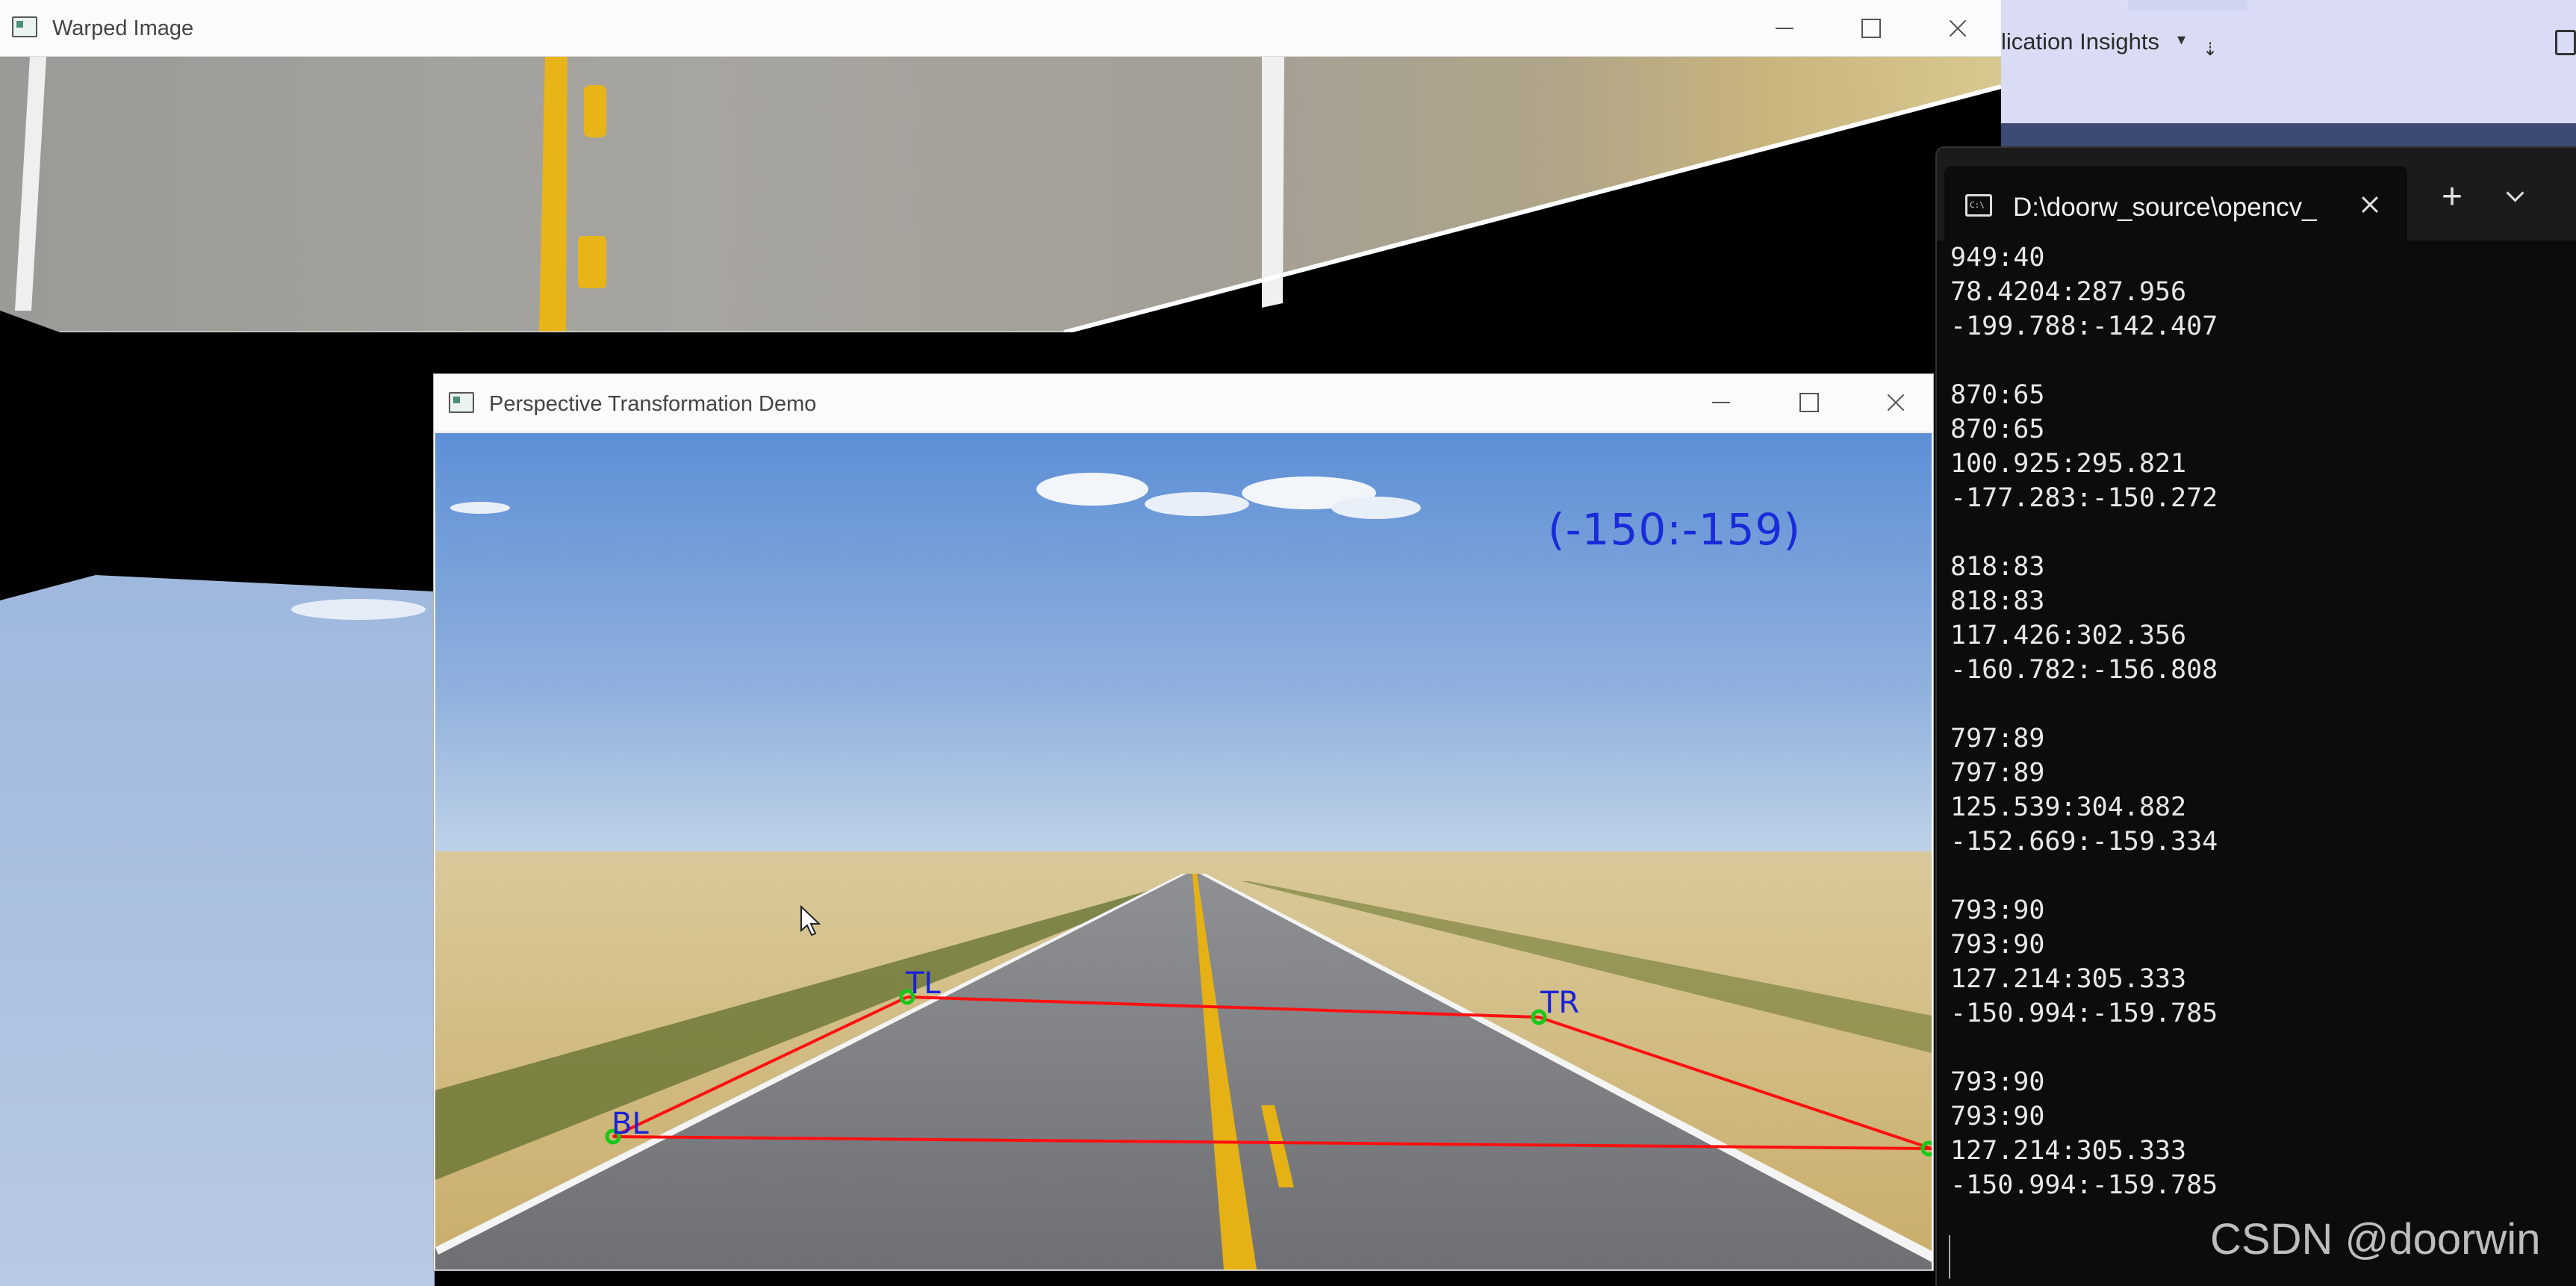  Describe the element at coordinates (2181, 39) in the screenshot. I see `menu-caret-icon: ▾` at that location.